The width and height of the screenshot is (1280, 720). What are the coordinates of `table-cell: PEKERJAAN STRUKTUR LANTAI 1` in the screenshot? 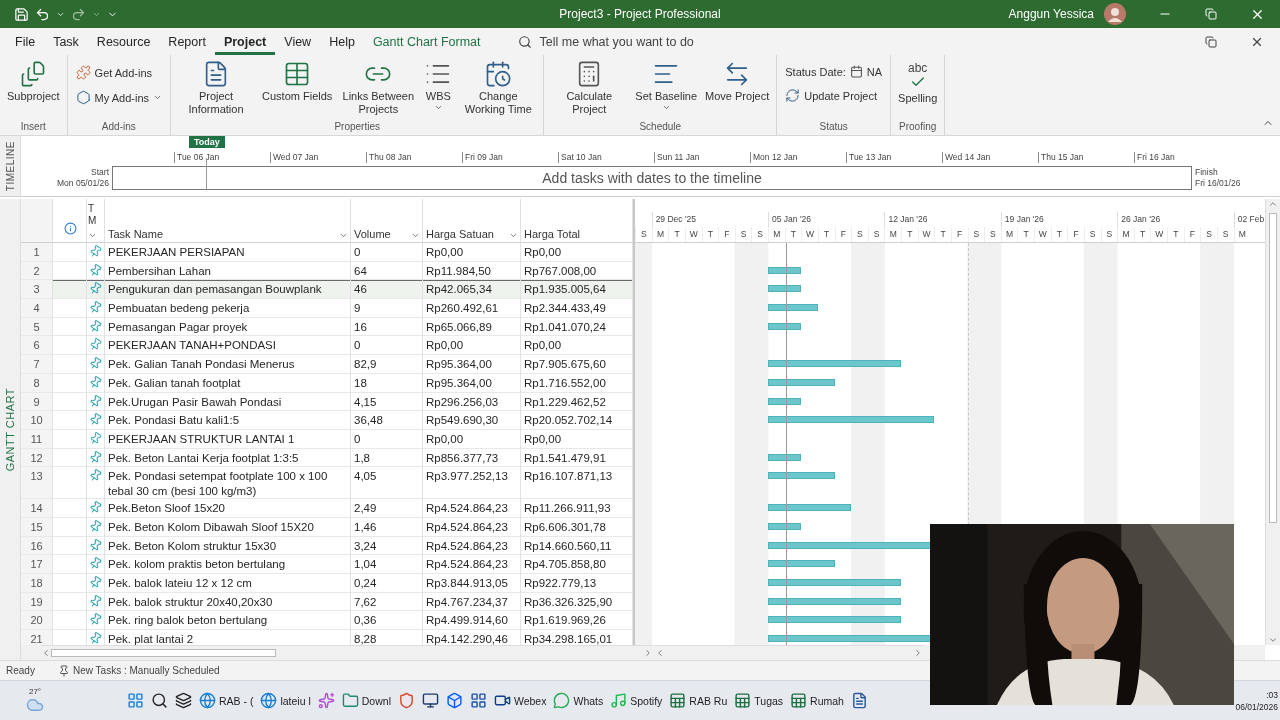 It's located at (228, 439).